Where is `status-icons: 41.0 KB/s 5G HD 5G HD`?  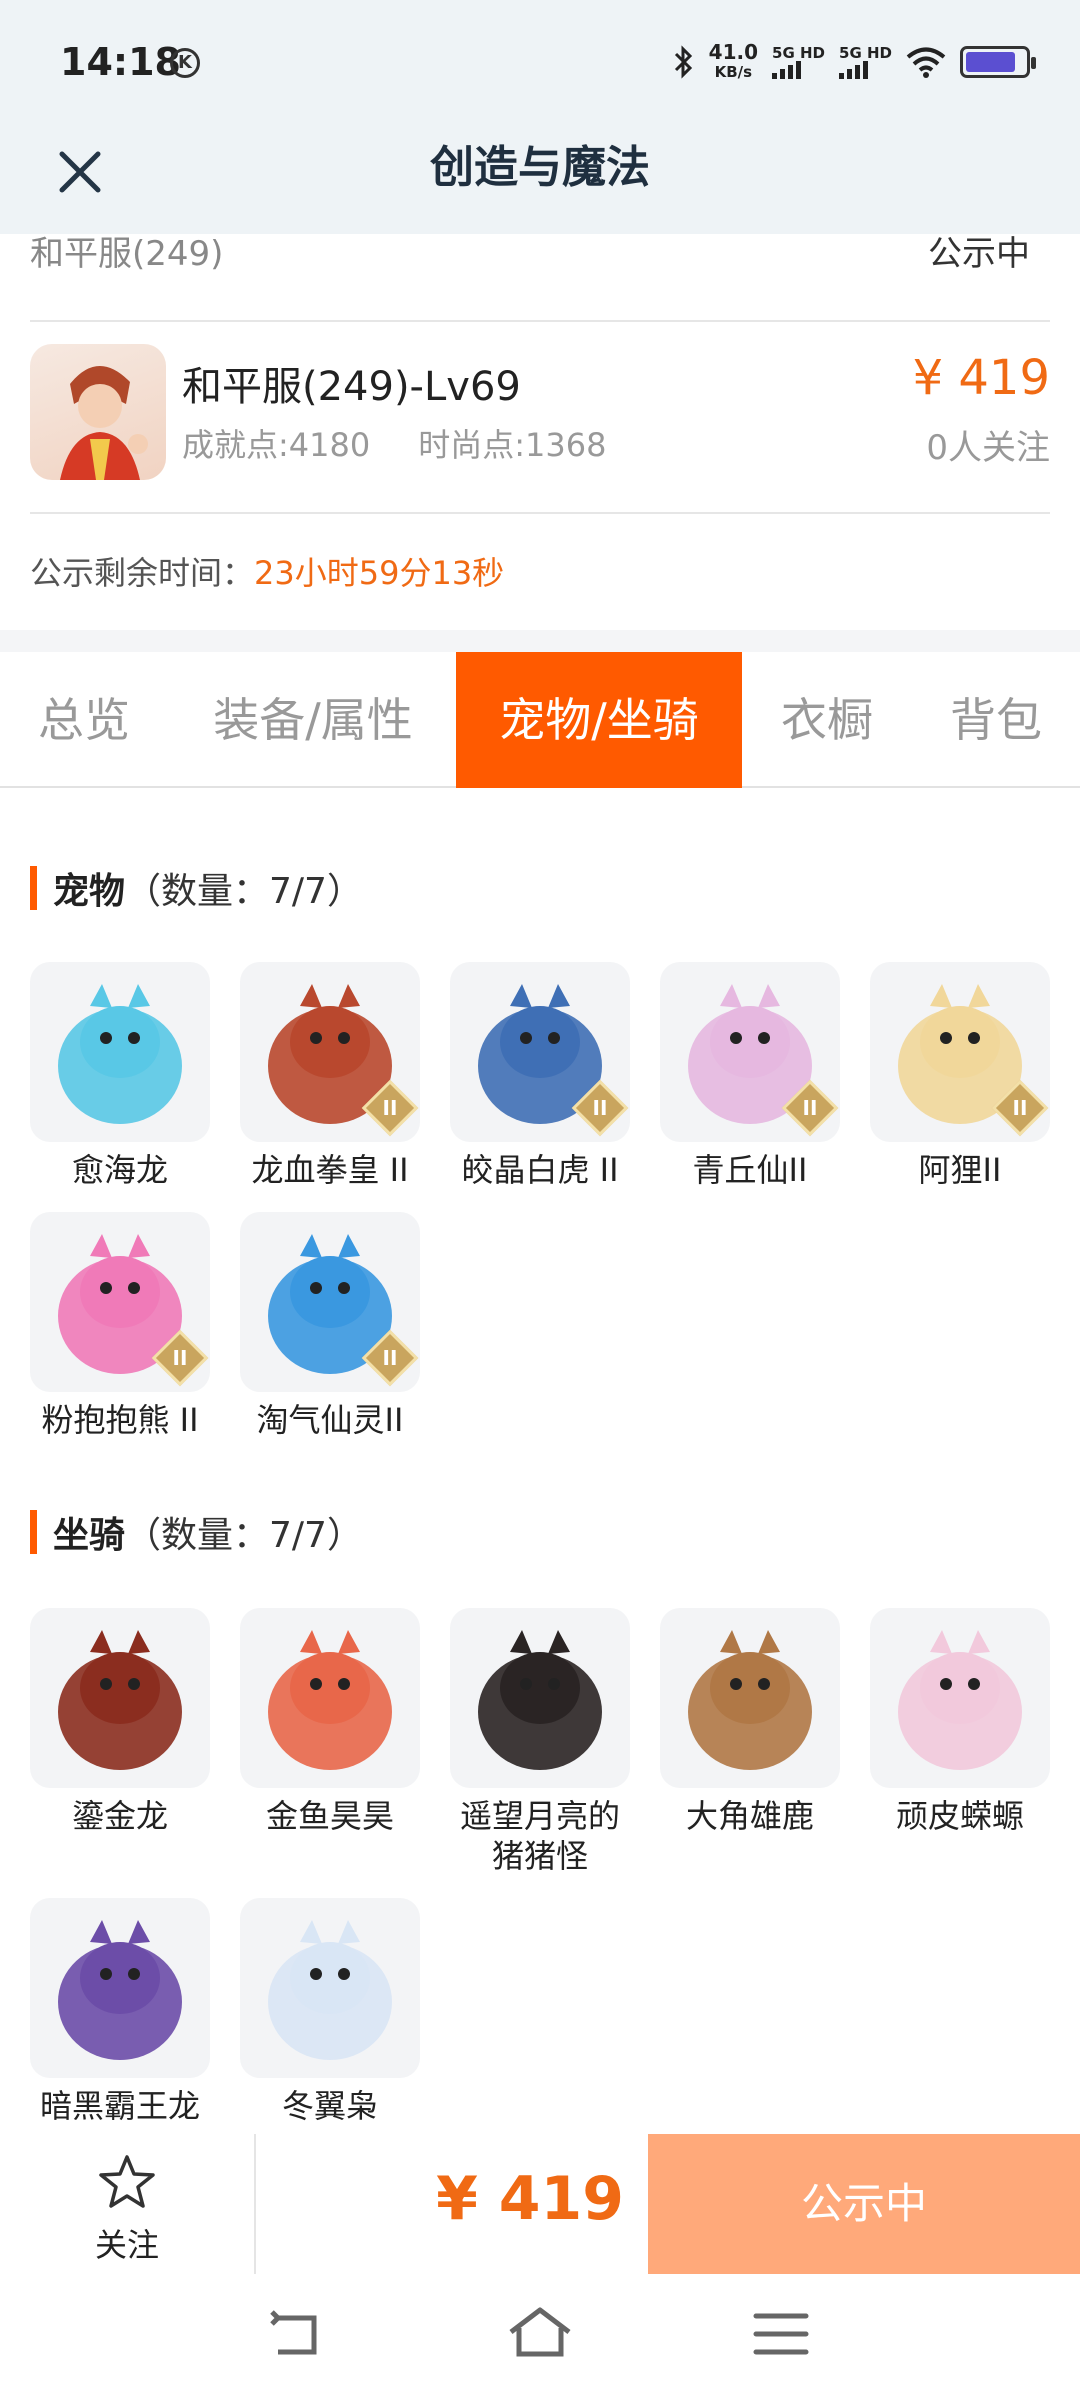
status-icons: 41.0 KB/s 5G HD 5G HD is located at coordinates (854, 62).